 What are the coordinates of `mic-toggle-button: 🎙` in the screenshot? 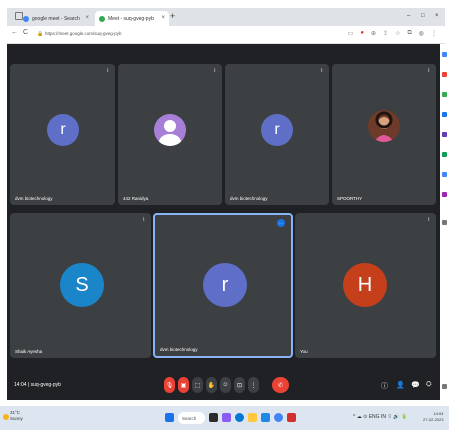 It's located at (169, 385).